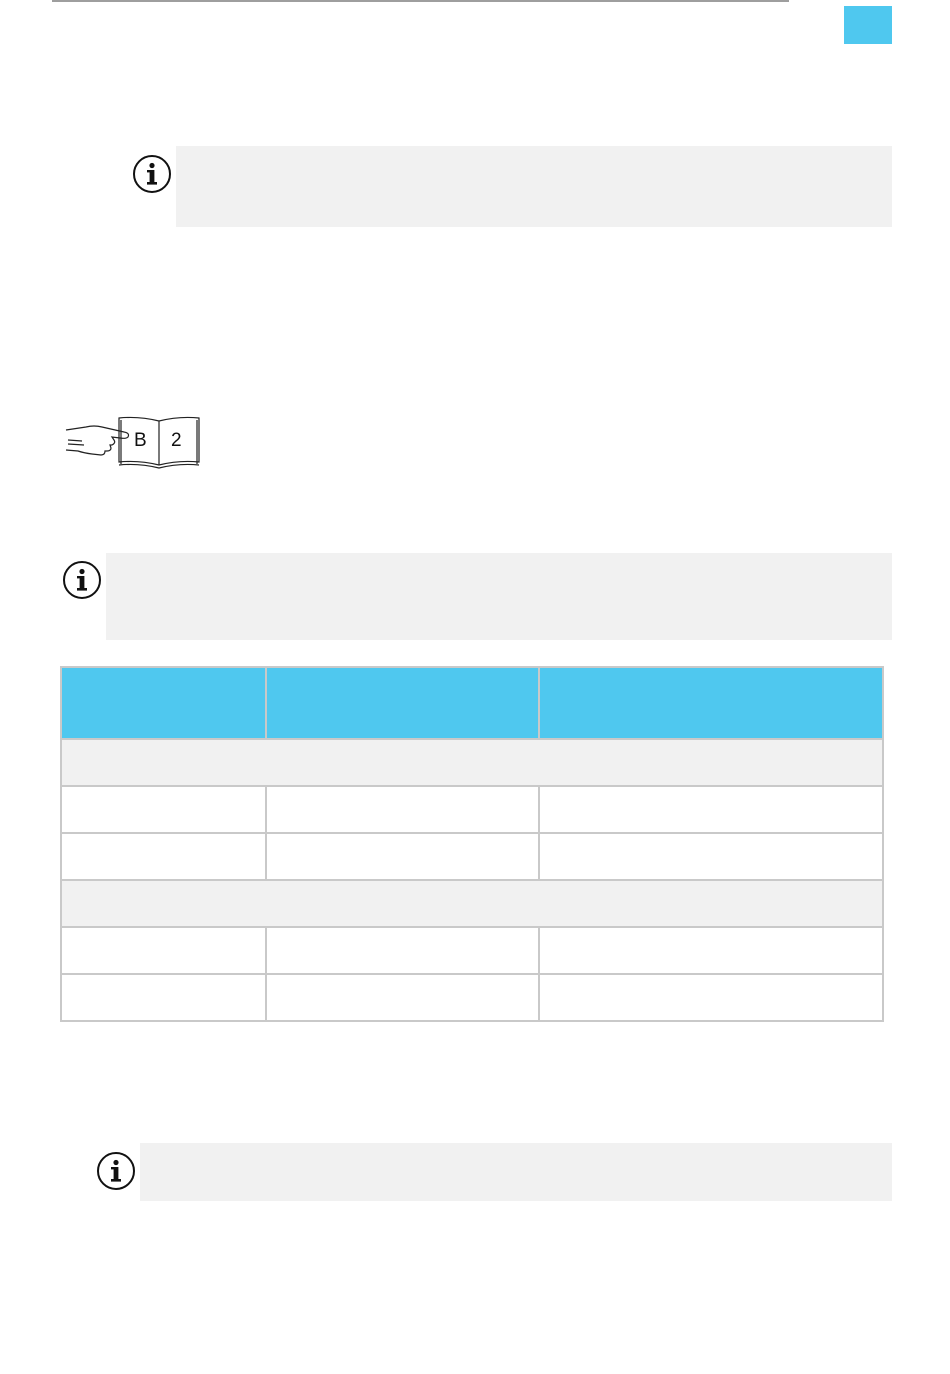  Describe the element at coordinates (420, 1) in the screenshot. I see `header-rule` at that location.